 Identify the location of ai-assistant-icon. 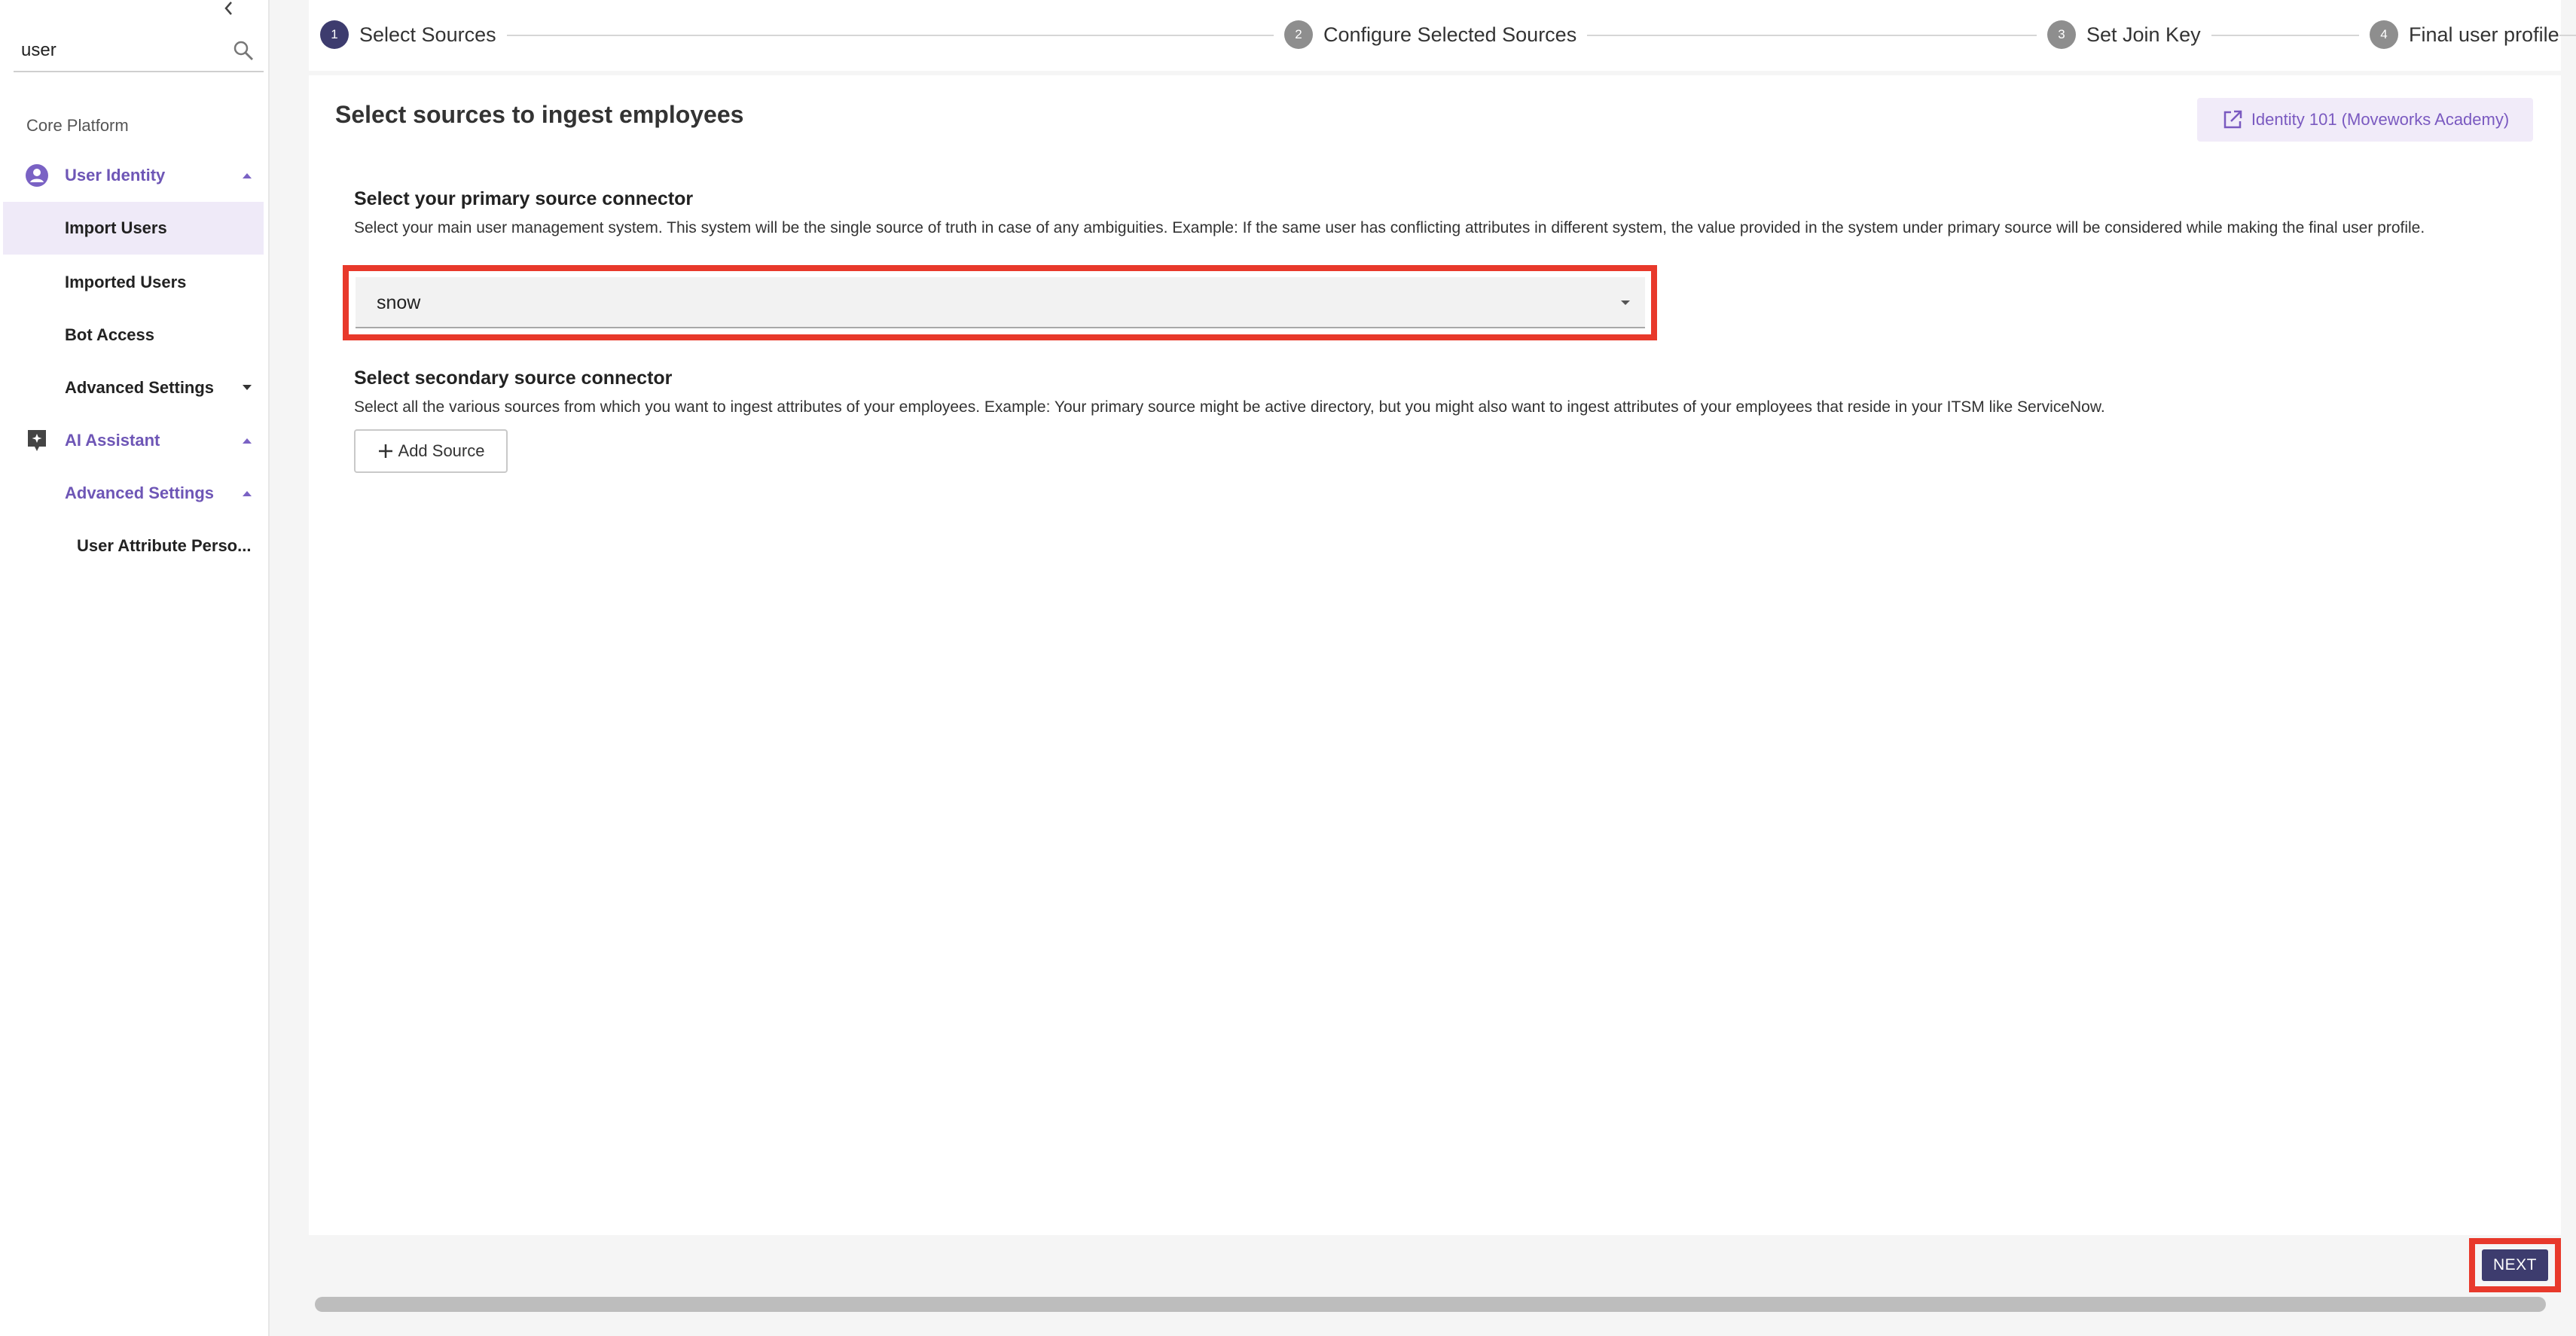
(37, 441).